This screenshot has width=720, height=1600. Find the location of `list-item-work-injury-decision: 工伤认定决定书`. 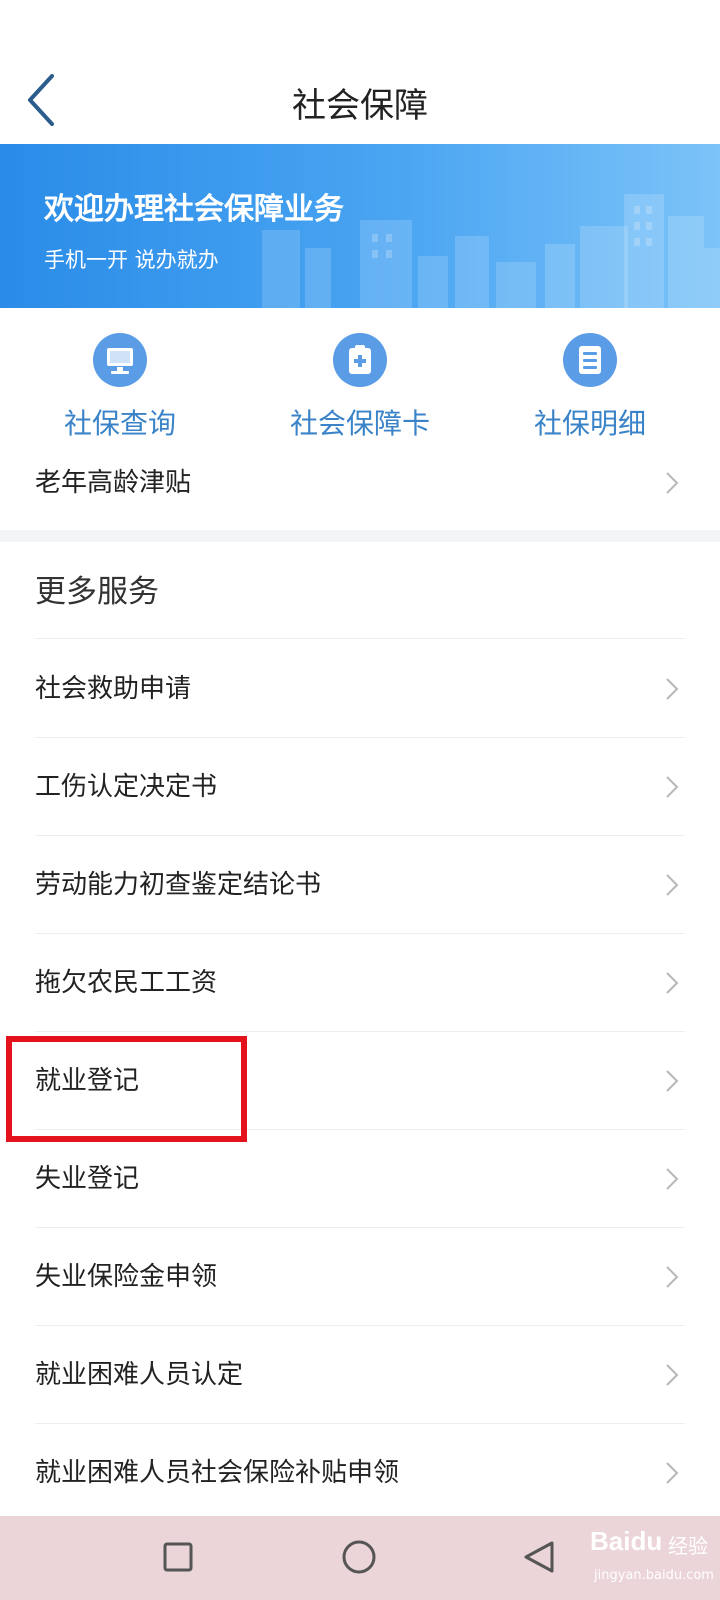

list-item-work-injury-decision: 工伤认定决定书 is located at coordinates (360, 787).